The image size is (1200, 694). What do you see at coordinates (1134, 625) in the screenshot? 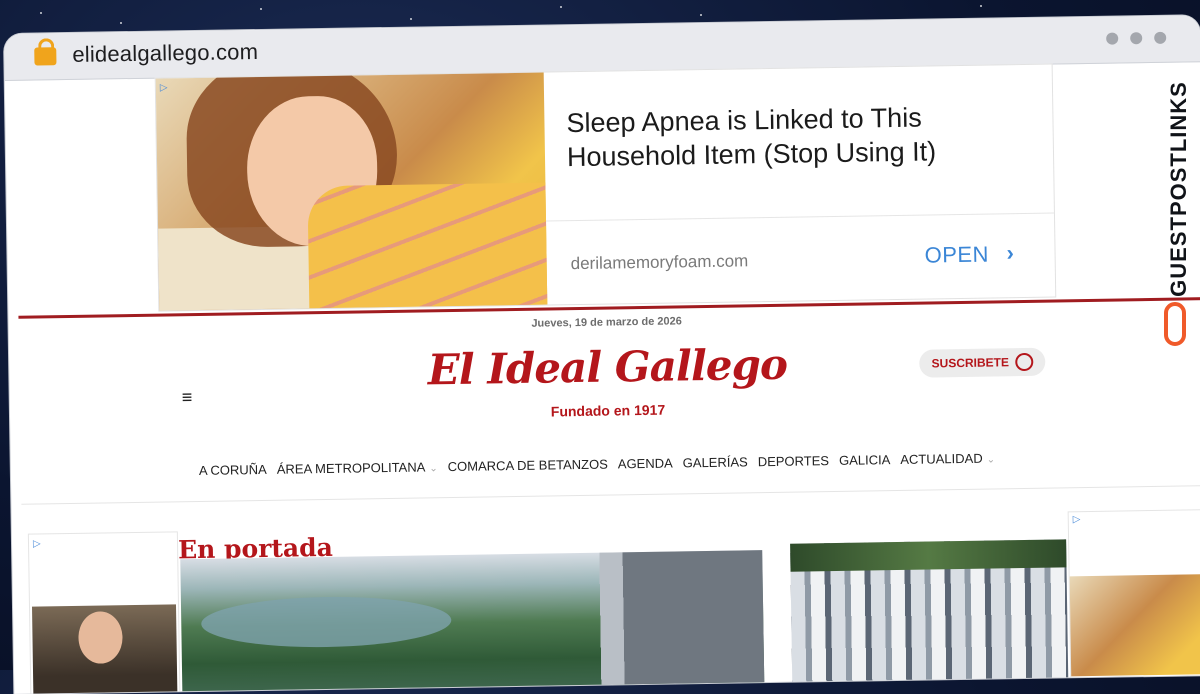
I see `right-ad-image` at bounding box center [1134, 625].